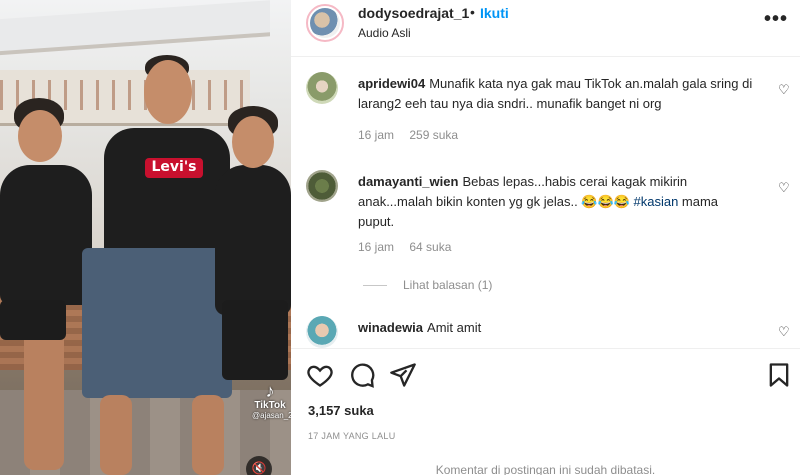 The width and height of the screenshot is (800, 475). What do you see at coordinates (341, 410) in the screenshot?
I see `likes-count: 3,157 suka` at bounding box center [341, 410].